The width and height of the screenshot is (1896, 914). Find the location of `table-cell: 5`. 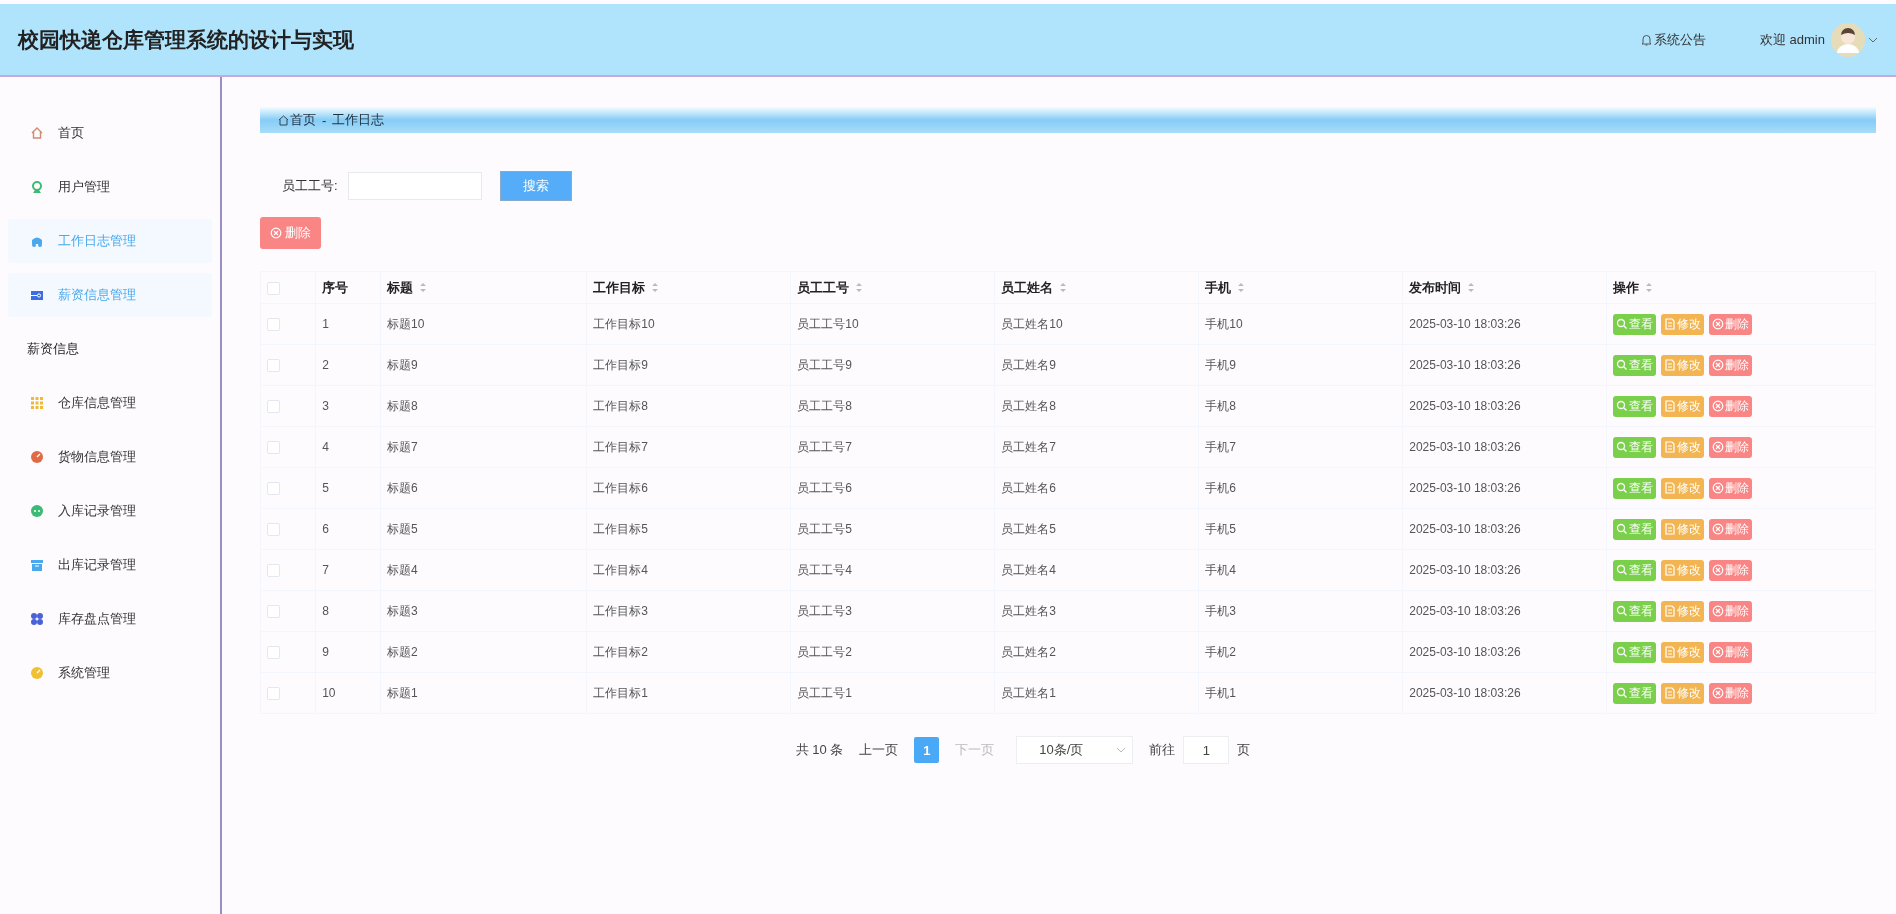

table-cell: 5 is located at coordinates (325, 488).